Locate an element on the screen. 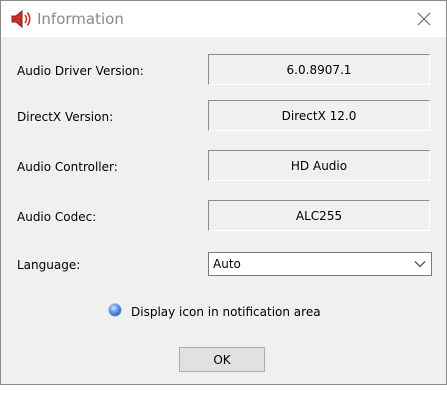 The width and height of the screenshot is (447, 393). audio-driver-version-value: 6.0.8907.1 is located at coordinates (319, 69).